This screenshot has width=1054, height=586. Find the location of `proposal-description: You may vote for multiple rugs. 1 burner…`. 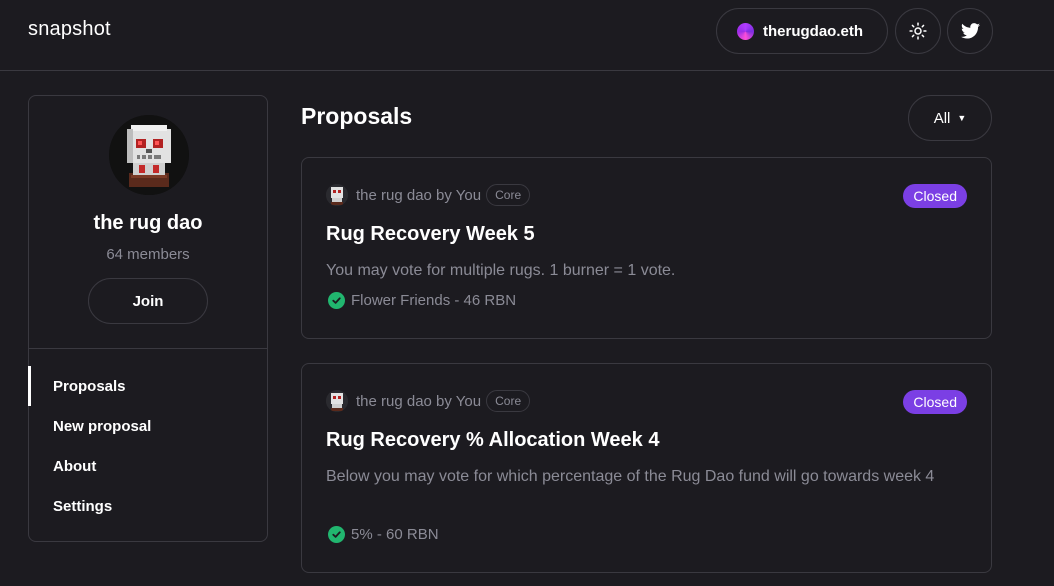

proposal-description: You may vote for multiple rugs. 1 burner… is located at coordinates (501, 270).